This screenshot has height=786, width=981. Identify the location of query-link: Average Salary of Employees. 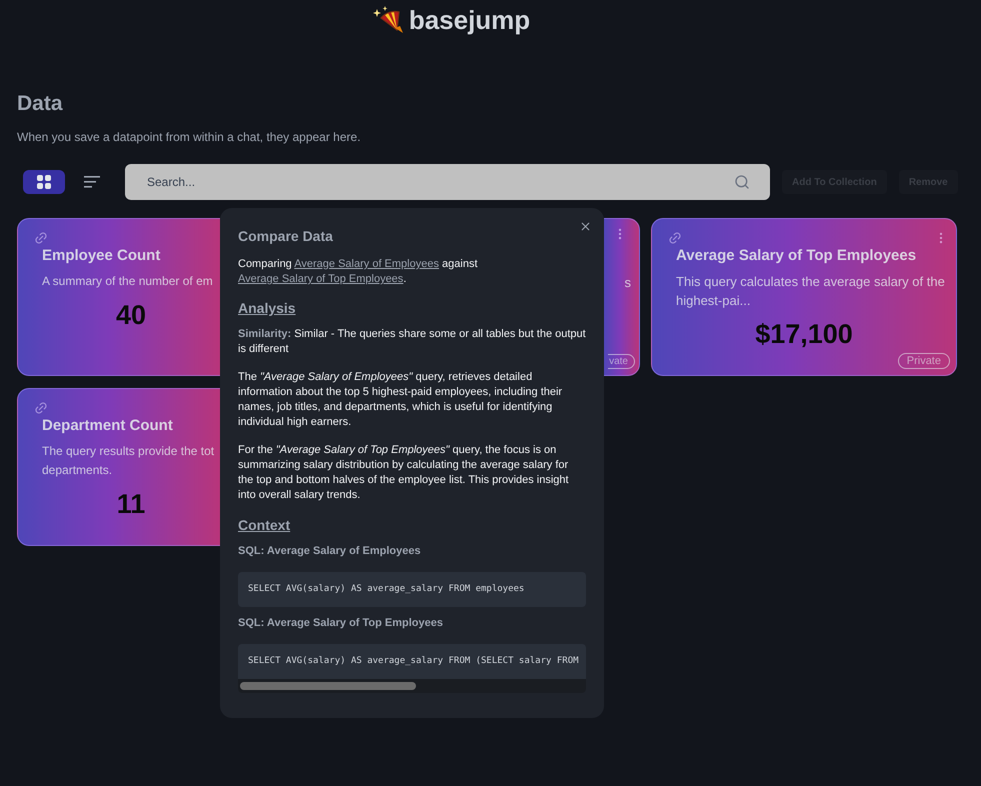
(366, 264).